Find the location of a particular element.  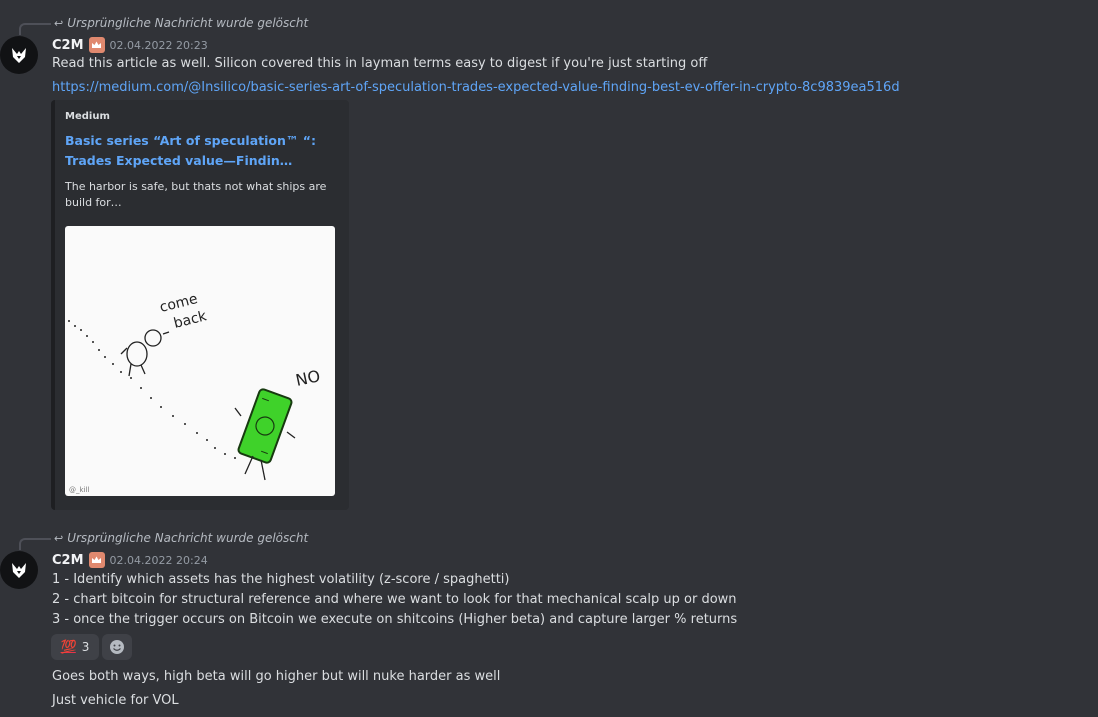

hundred-points-icon: 💯 is located at coordinates (68, 647).